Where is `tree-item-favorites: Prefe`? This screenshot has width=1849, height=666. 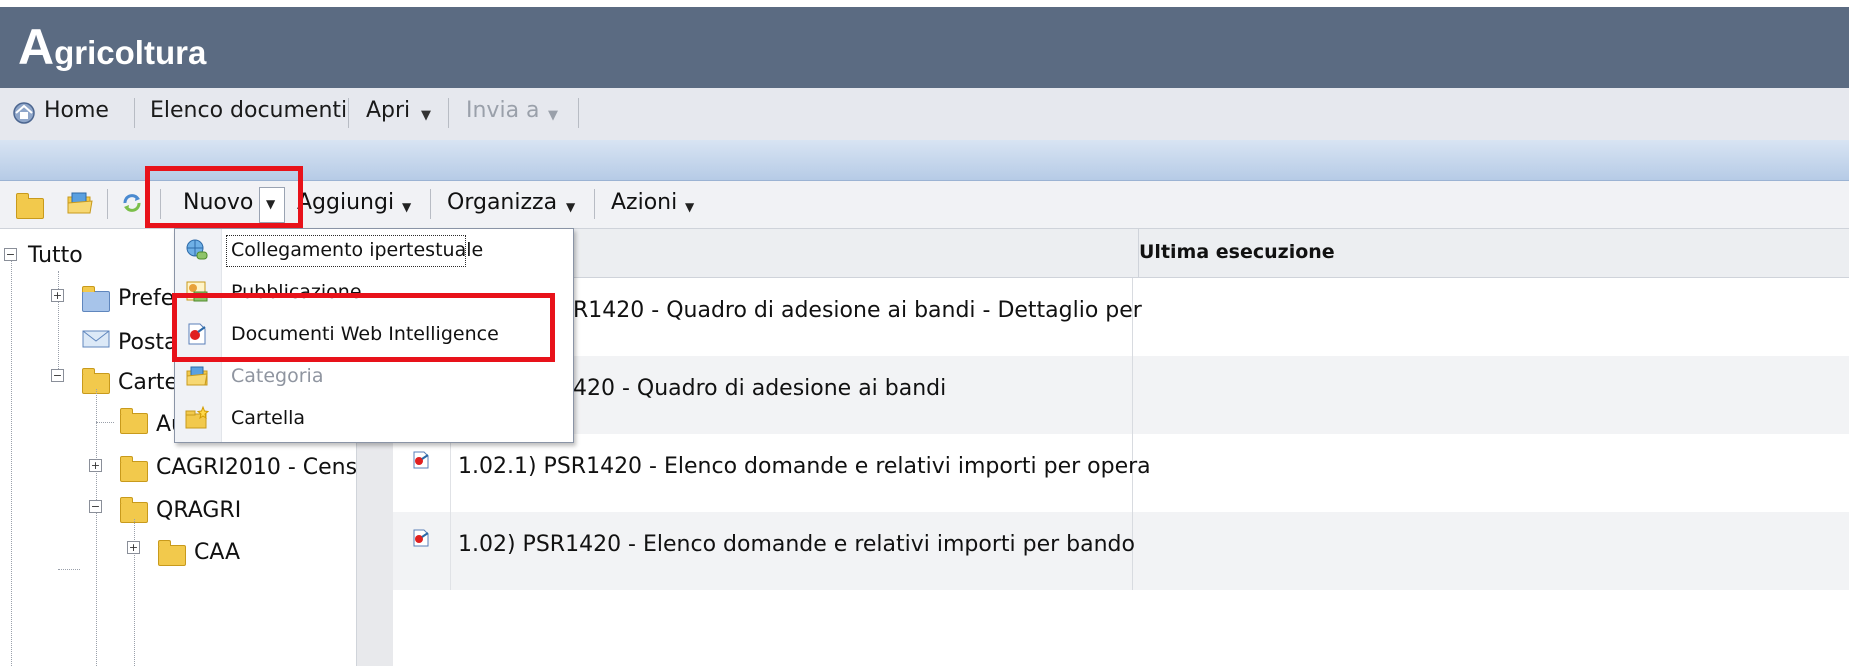
tree-item-favorites: Prefe is located at coordinates (146, 298).